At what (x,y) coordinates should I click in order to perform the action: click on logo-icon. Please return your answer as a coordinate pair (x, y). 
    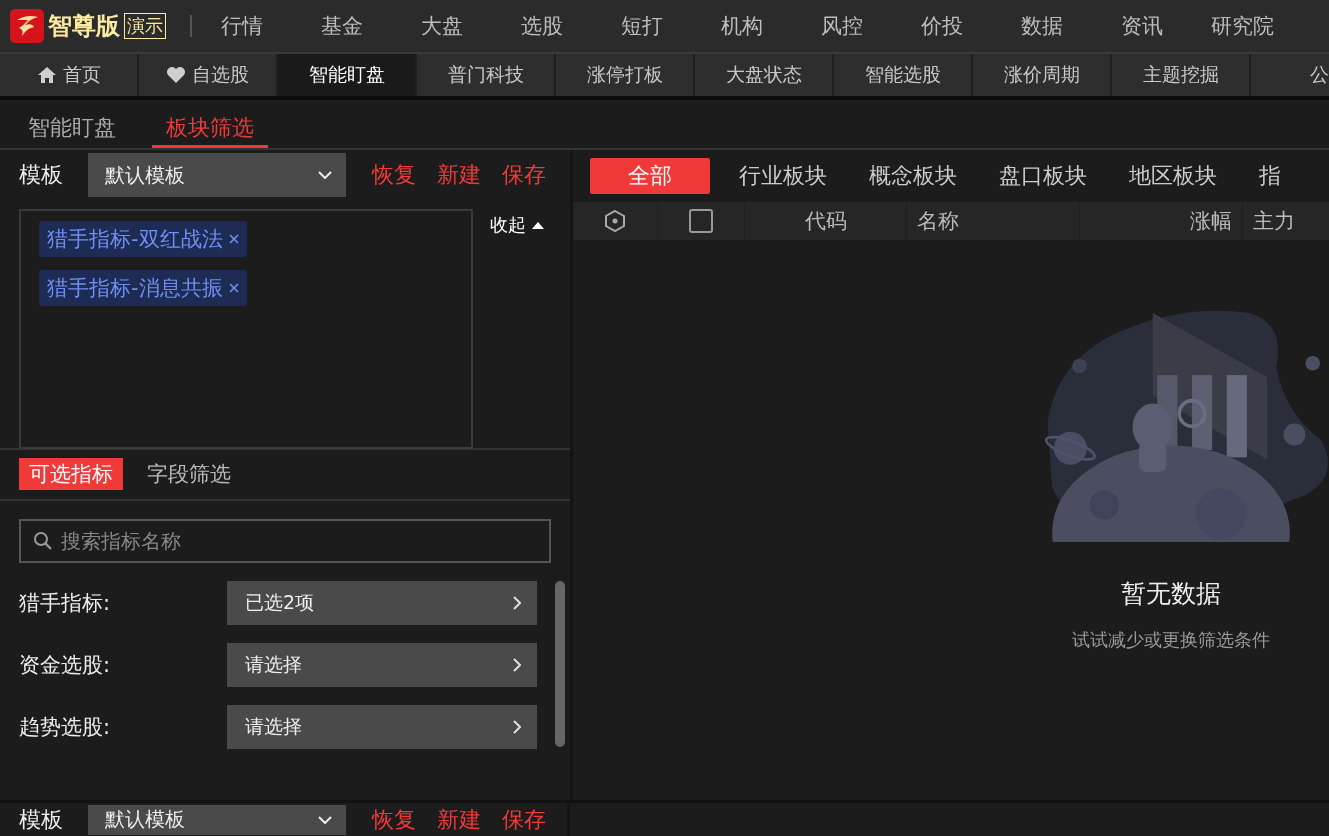
    Looking at the image, I should click on (27, 26).